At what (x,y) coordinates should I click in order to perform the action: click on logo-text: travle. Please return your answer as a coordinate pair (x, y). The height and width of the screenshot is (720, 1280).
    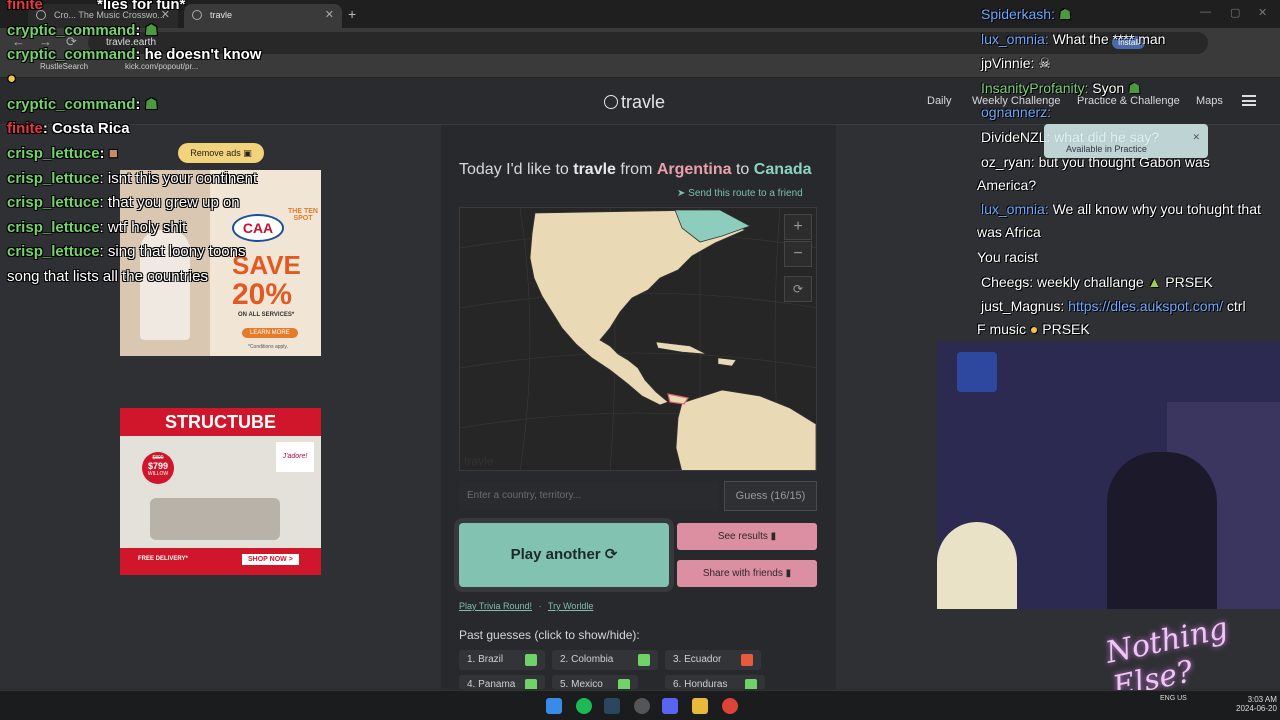
    Looking at the image, I should click on (643, 102).